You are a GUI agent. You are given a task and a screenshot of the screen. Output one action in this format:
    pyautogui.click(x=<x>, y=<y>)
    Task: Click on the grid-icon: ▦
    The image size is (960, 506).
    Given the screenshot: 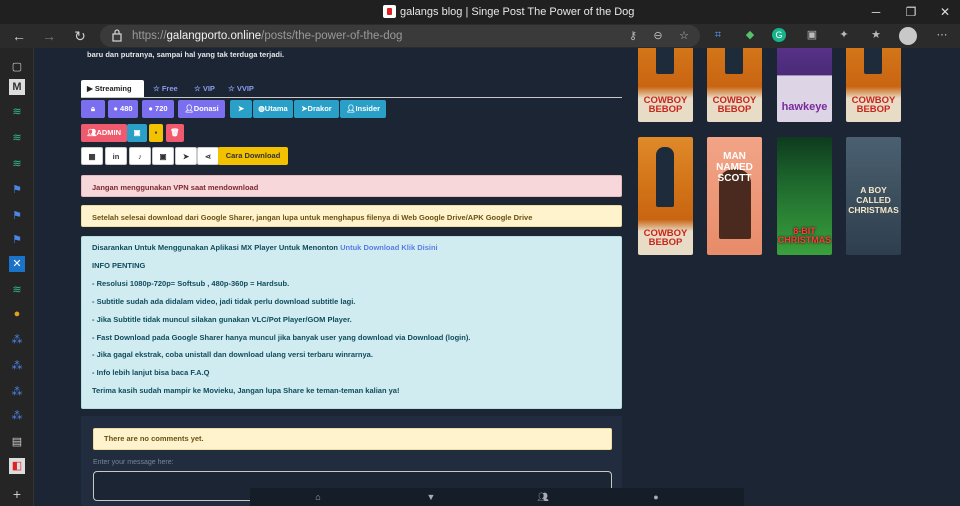 What is the action you would take?
    pyautogui.click(x=92, y=156)
    